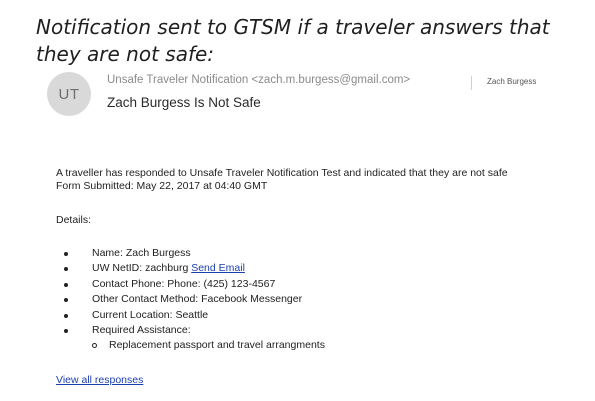 Image resolution: width=595 pixels, height=401 pixels. I want to click on list-item: Current Location: Seattle, so click(190, 315).